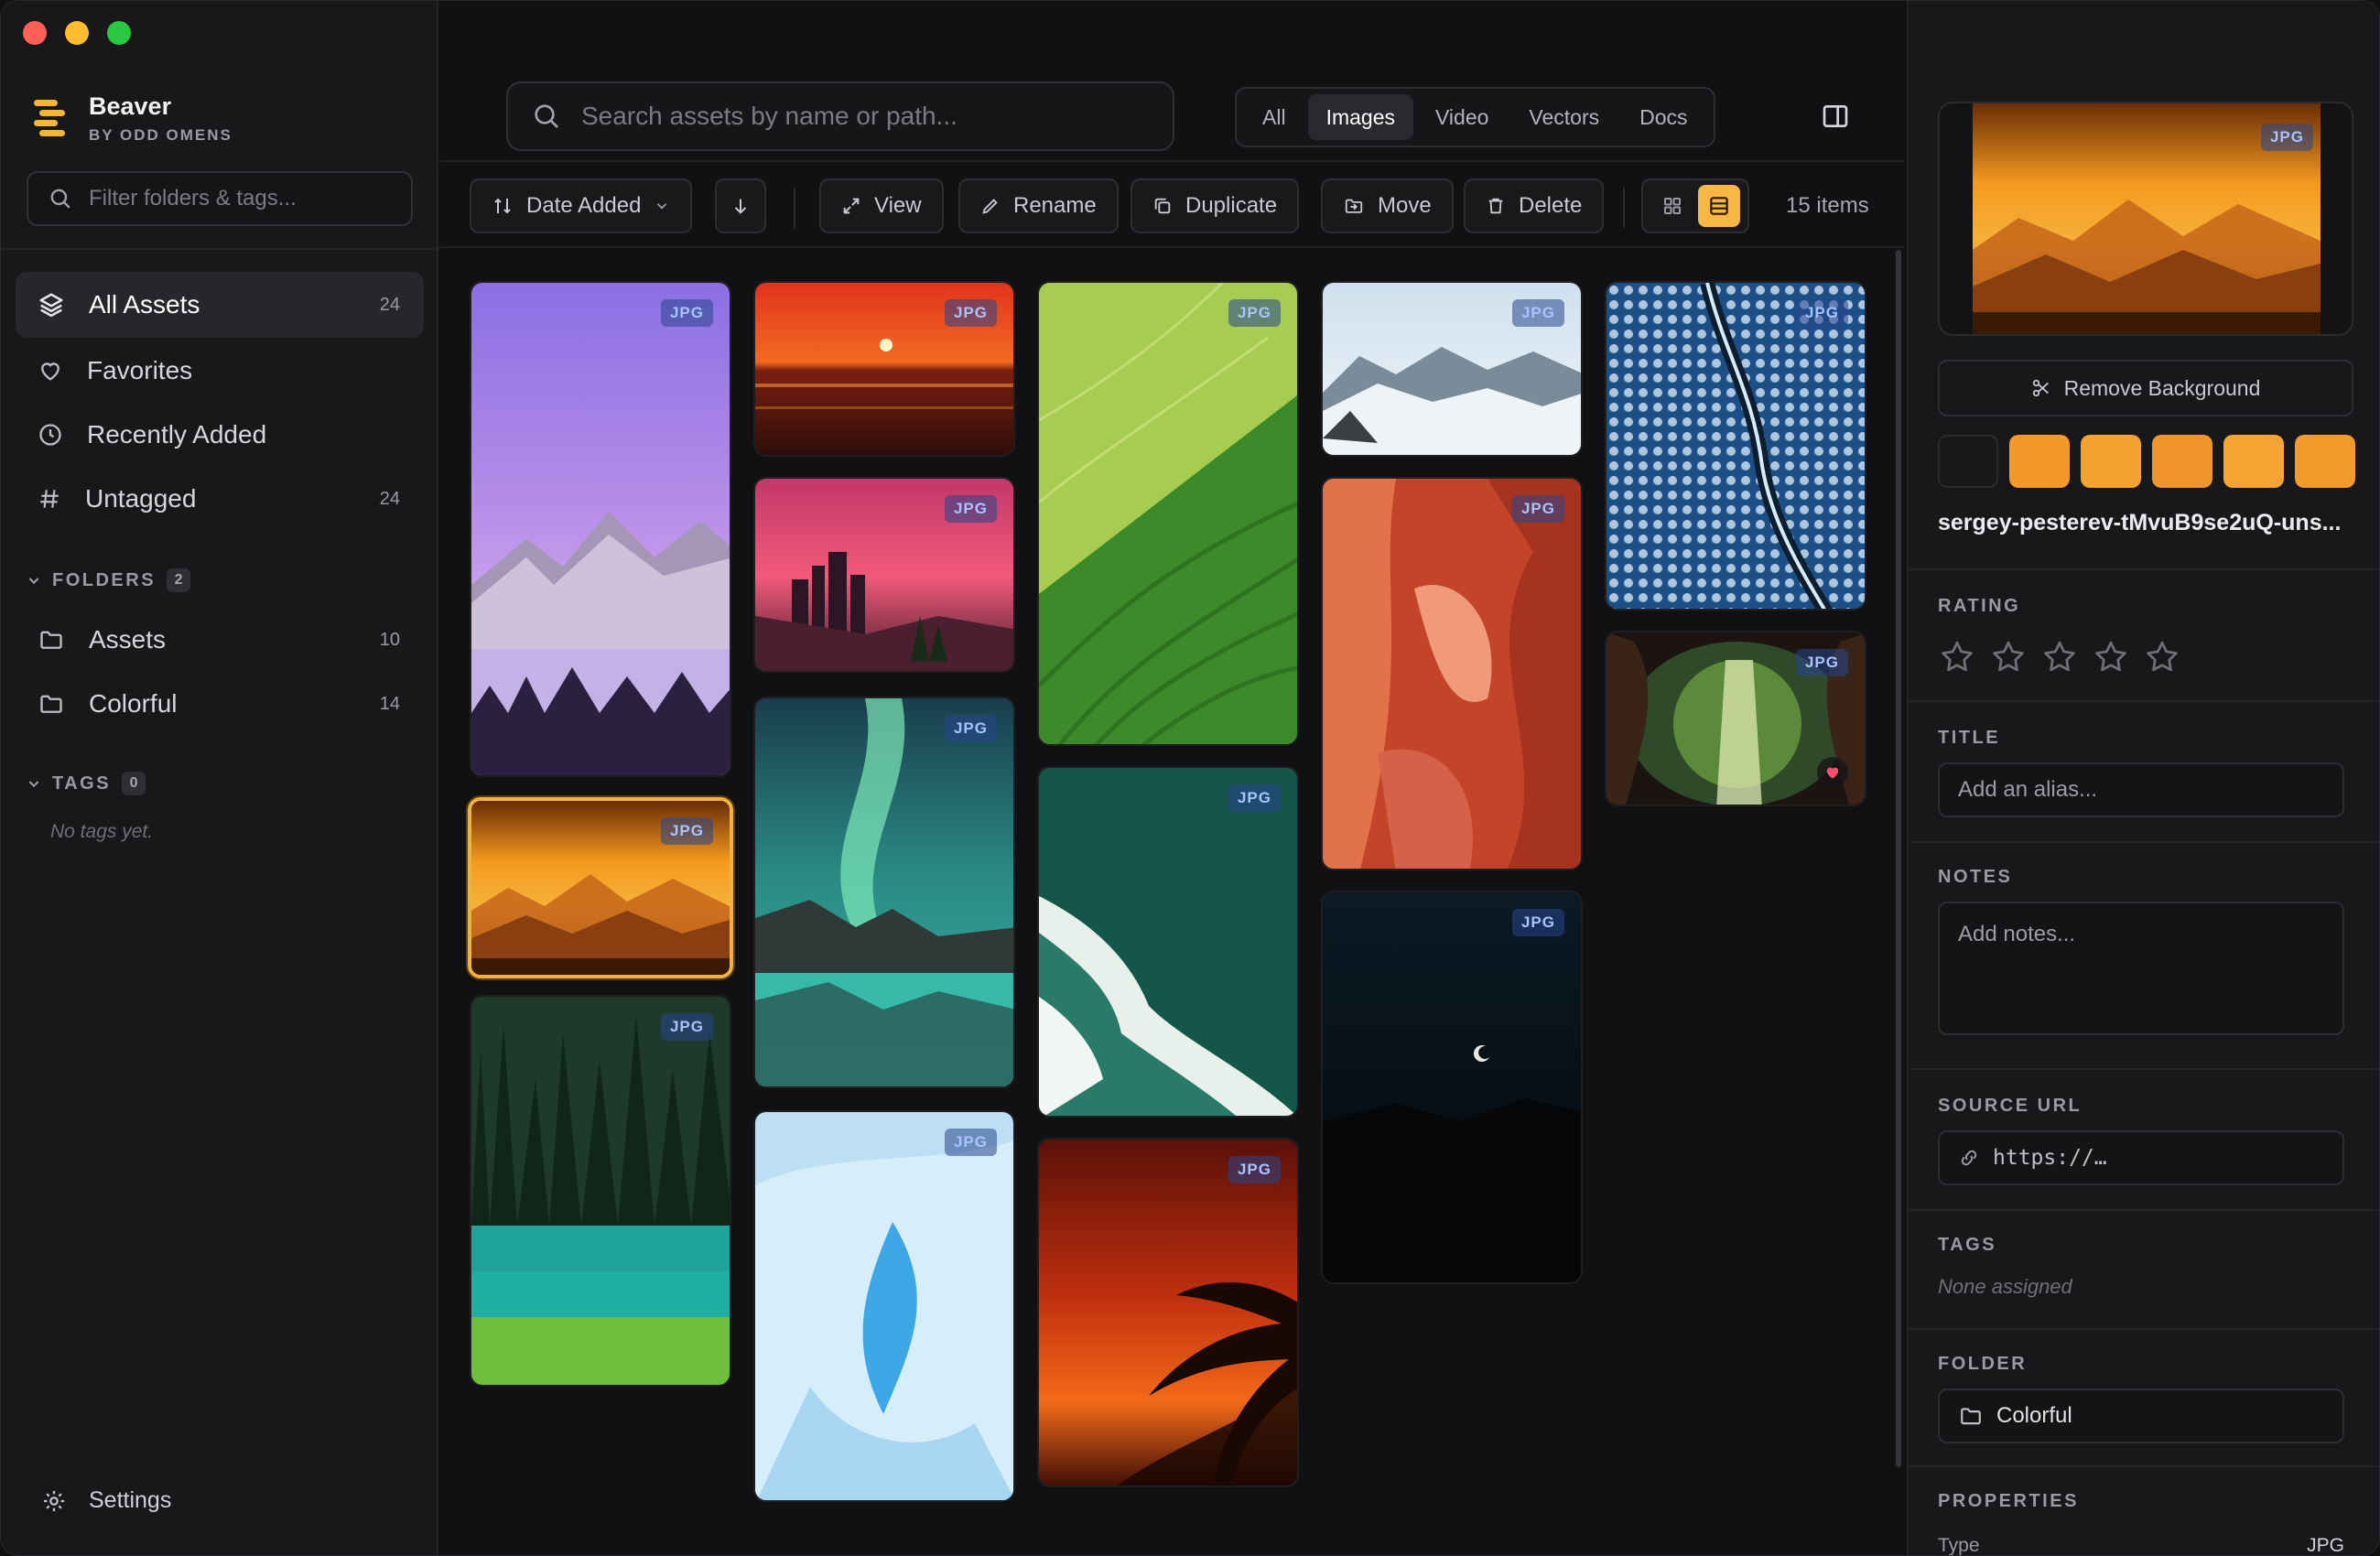 The height and width of the screenshot is (1556, 2380). What do you see at coordinates (2040, 388) in the screenshot?
I see `scissors-icon` at bounding box center [2040, 388].